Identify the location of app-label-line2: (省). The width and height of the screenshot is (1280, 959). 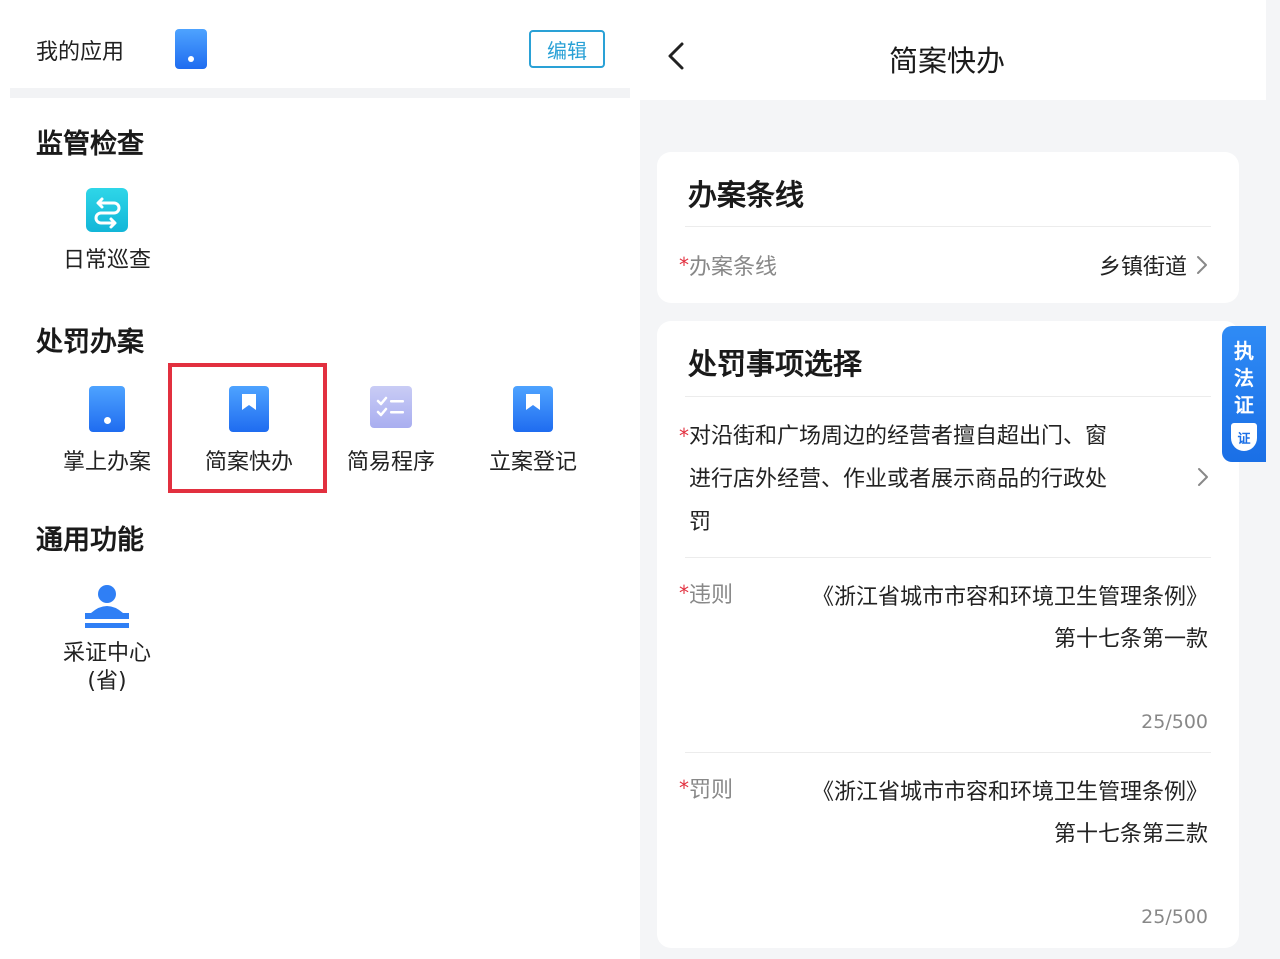
(107, 681).